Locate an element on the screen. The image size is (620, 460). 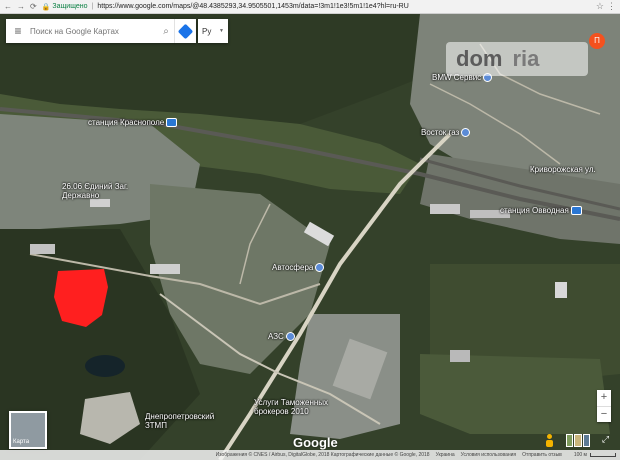
label-text: АЗС is located at coordinates (276, 336).